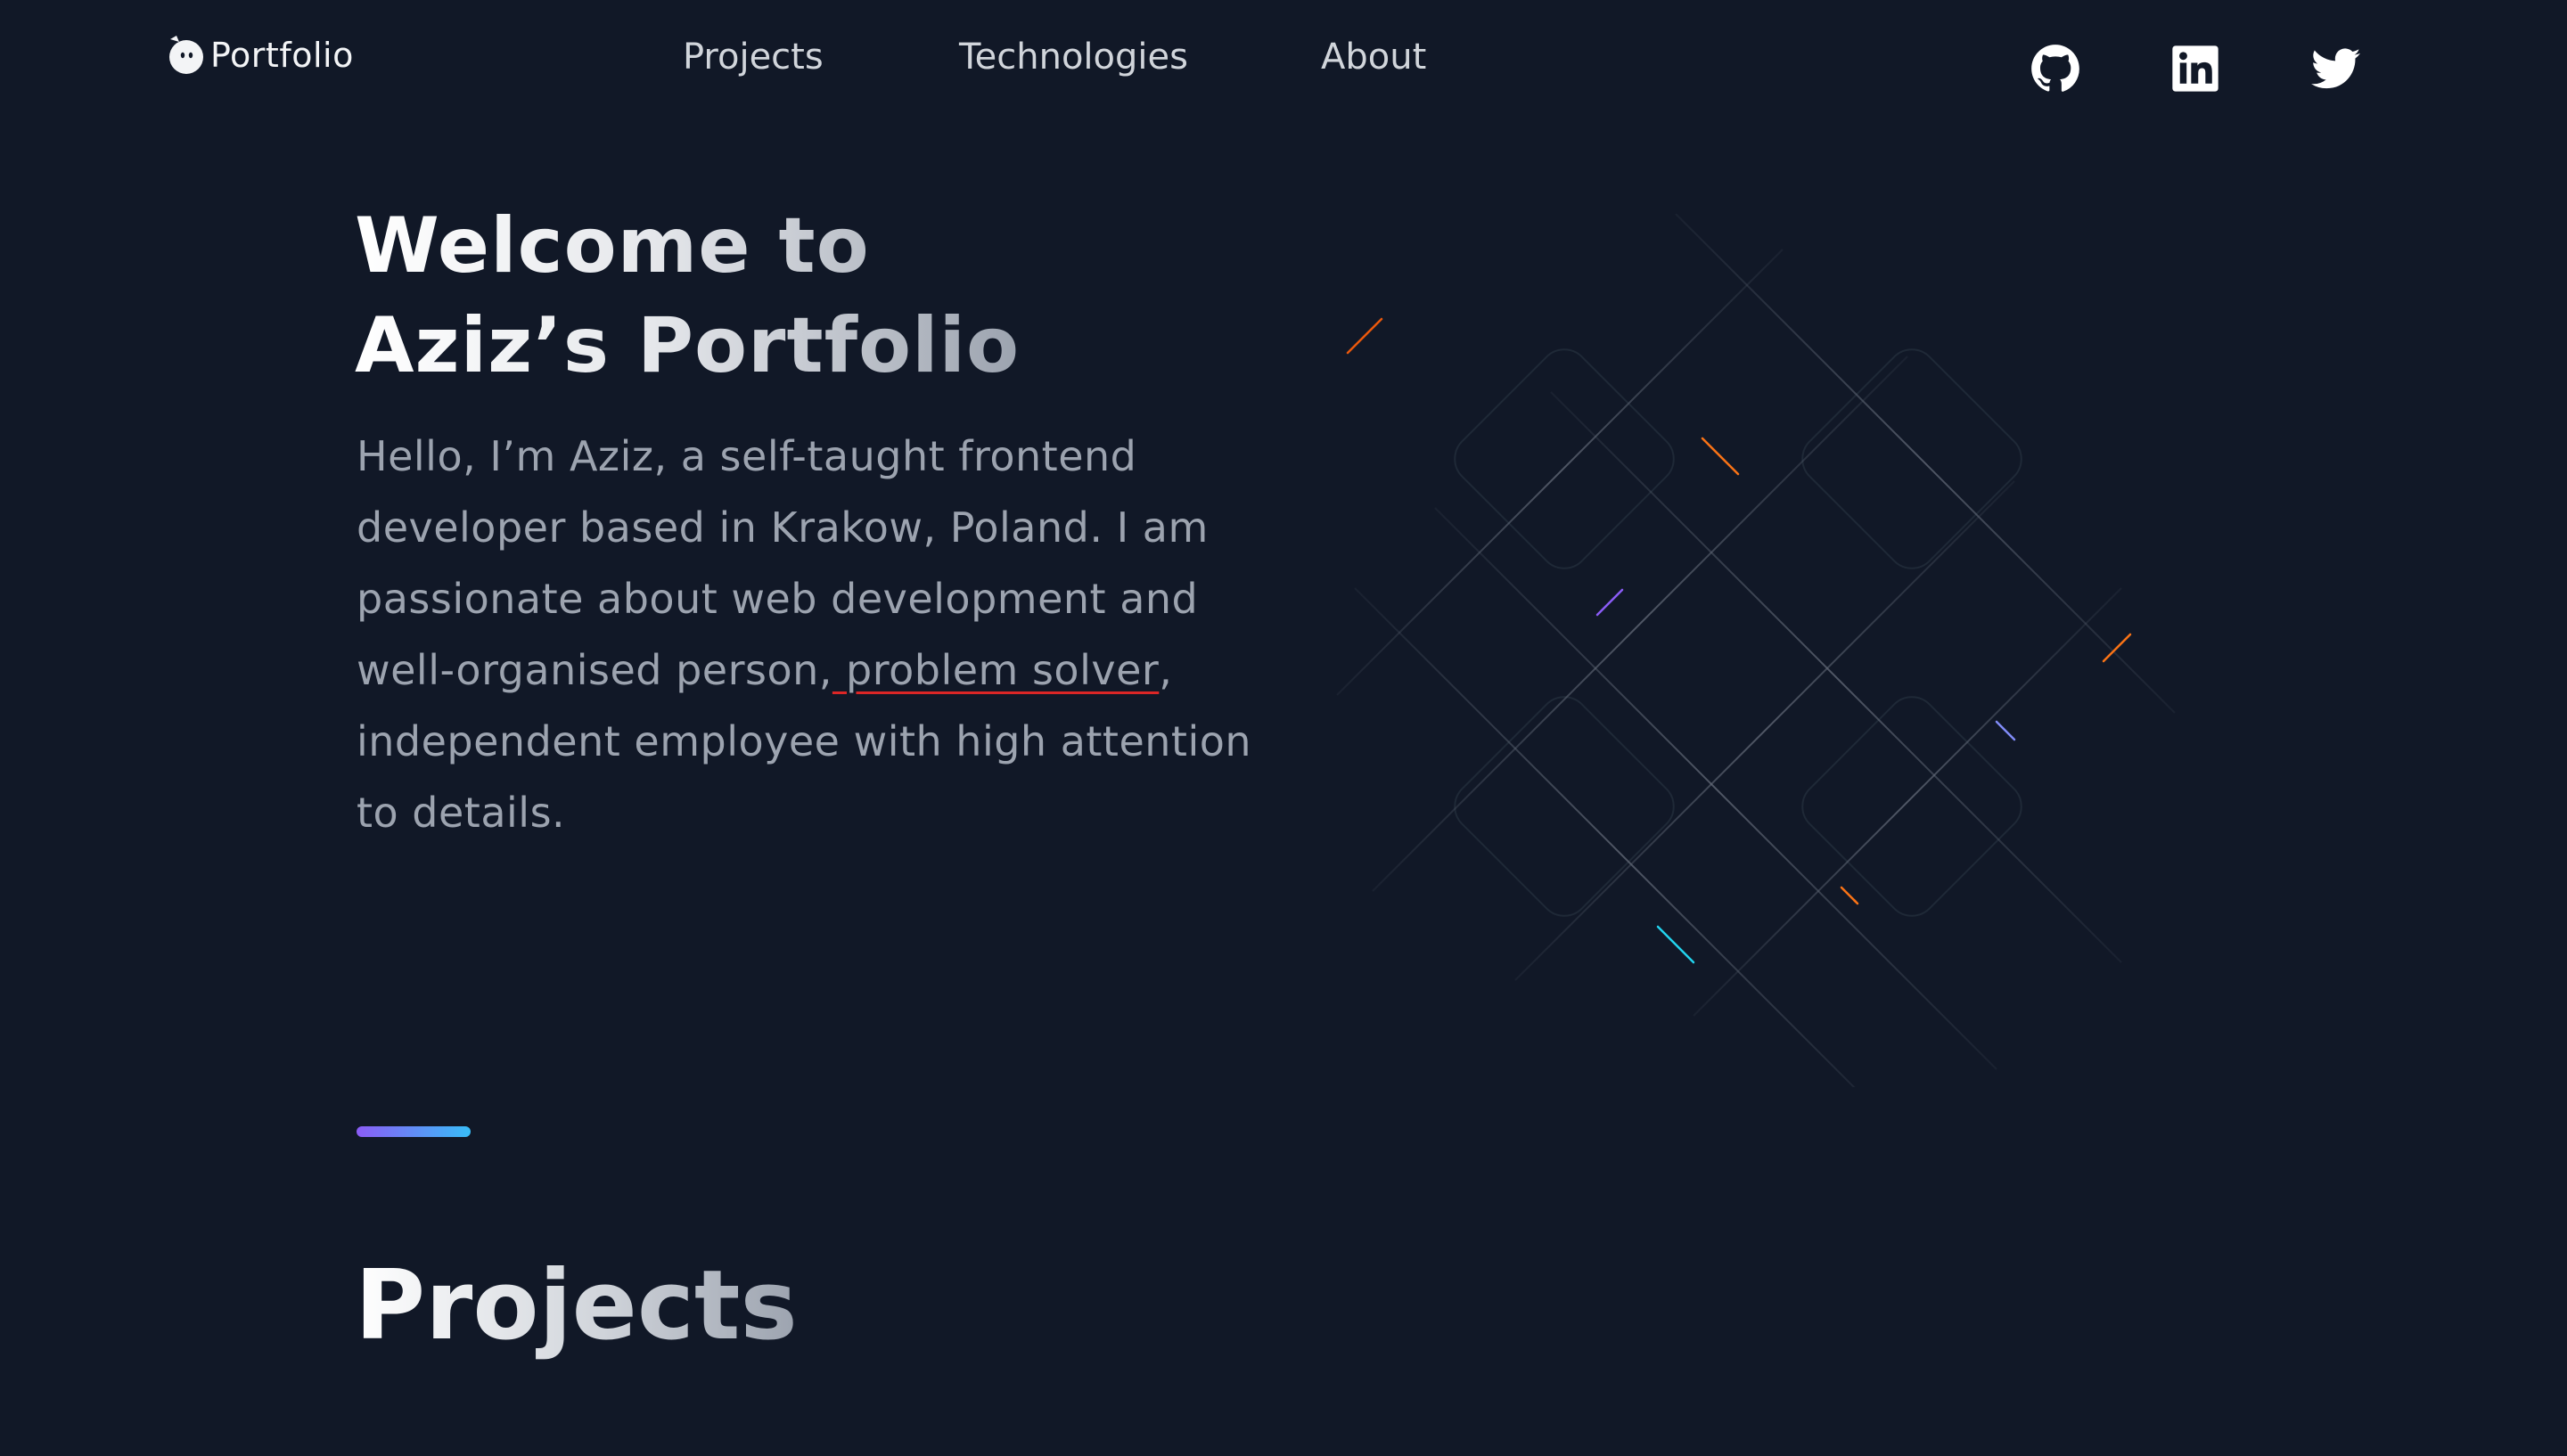  I want to click on github-icon, so click(2055, 68).